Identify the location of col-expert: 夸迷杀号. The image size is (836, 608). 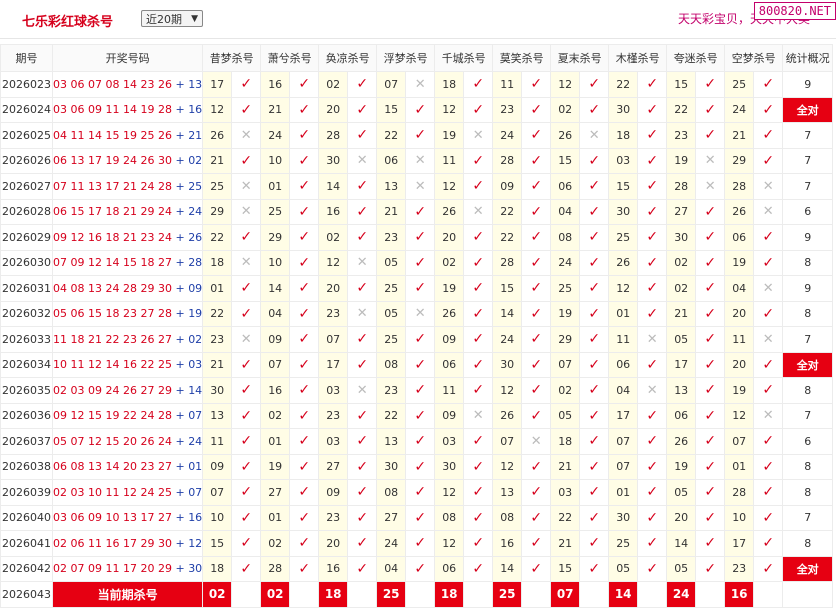
(696, 58).